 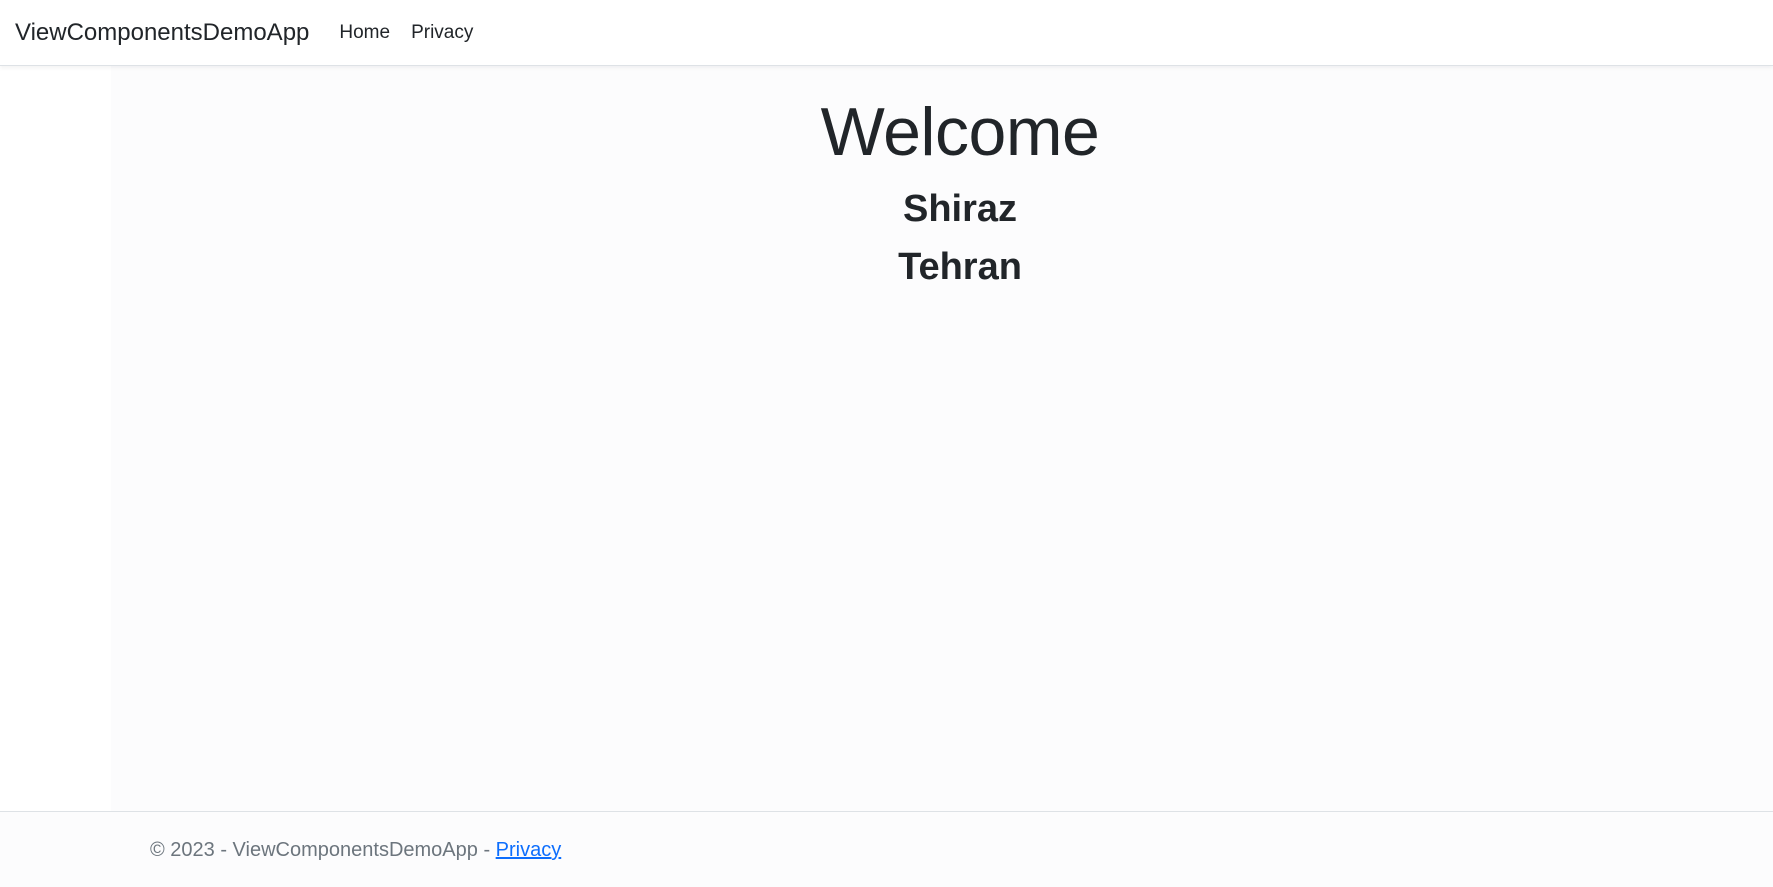 I want to click on top-navbar: ViewComponentsDemoApp Home Privacy, so click(x=886, y=33).